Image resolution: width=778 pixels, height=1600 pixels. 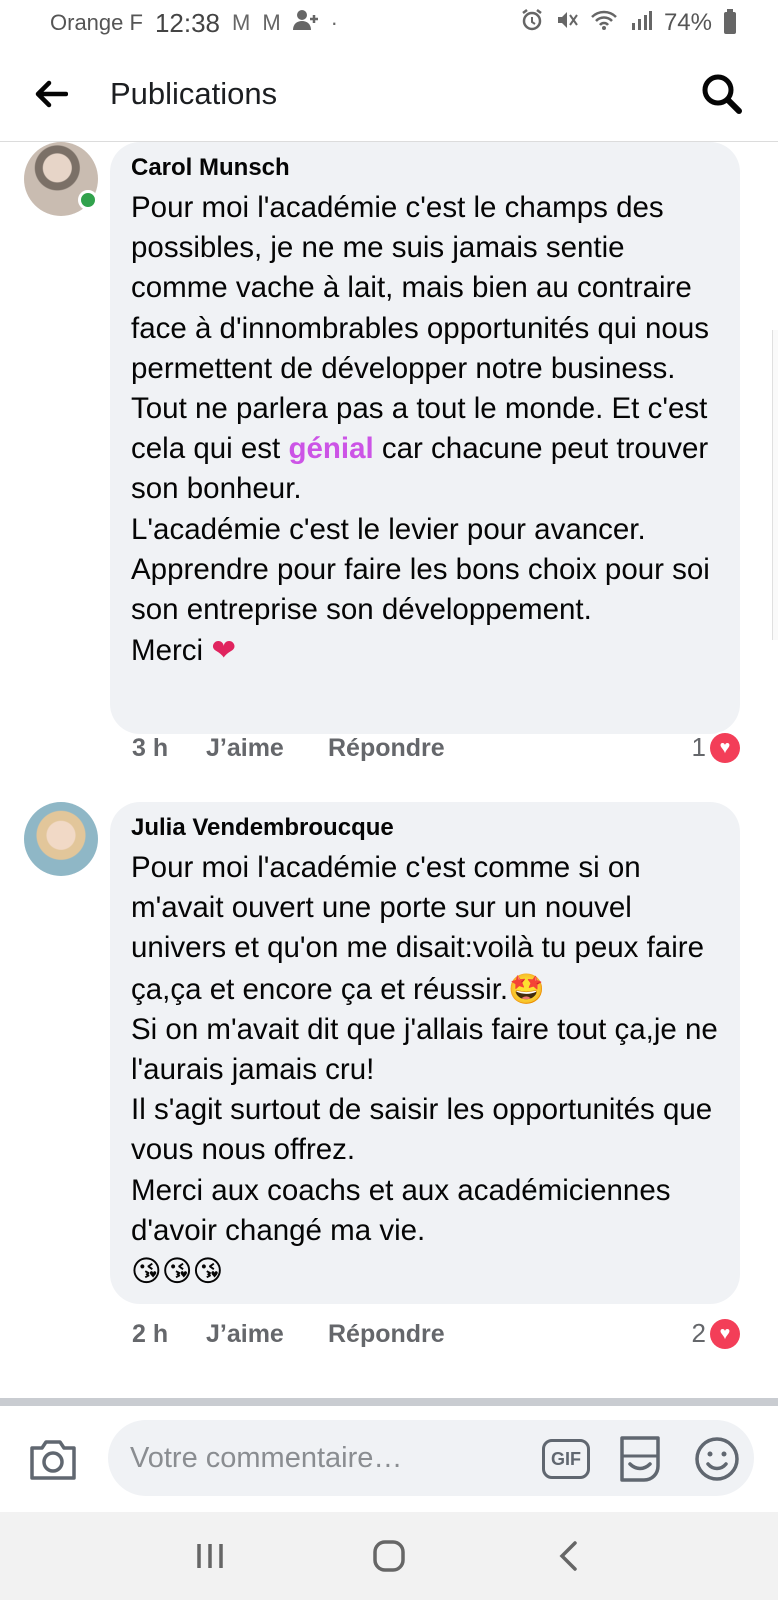 I want to click on online-status-dot, so click(x=88, y=200).